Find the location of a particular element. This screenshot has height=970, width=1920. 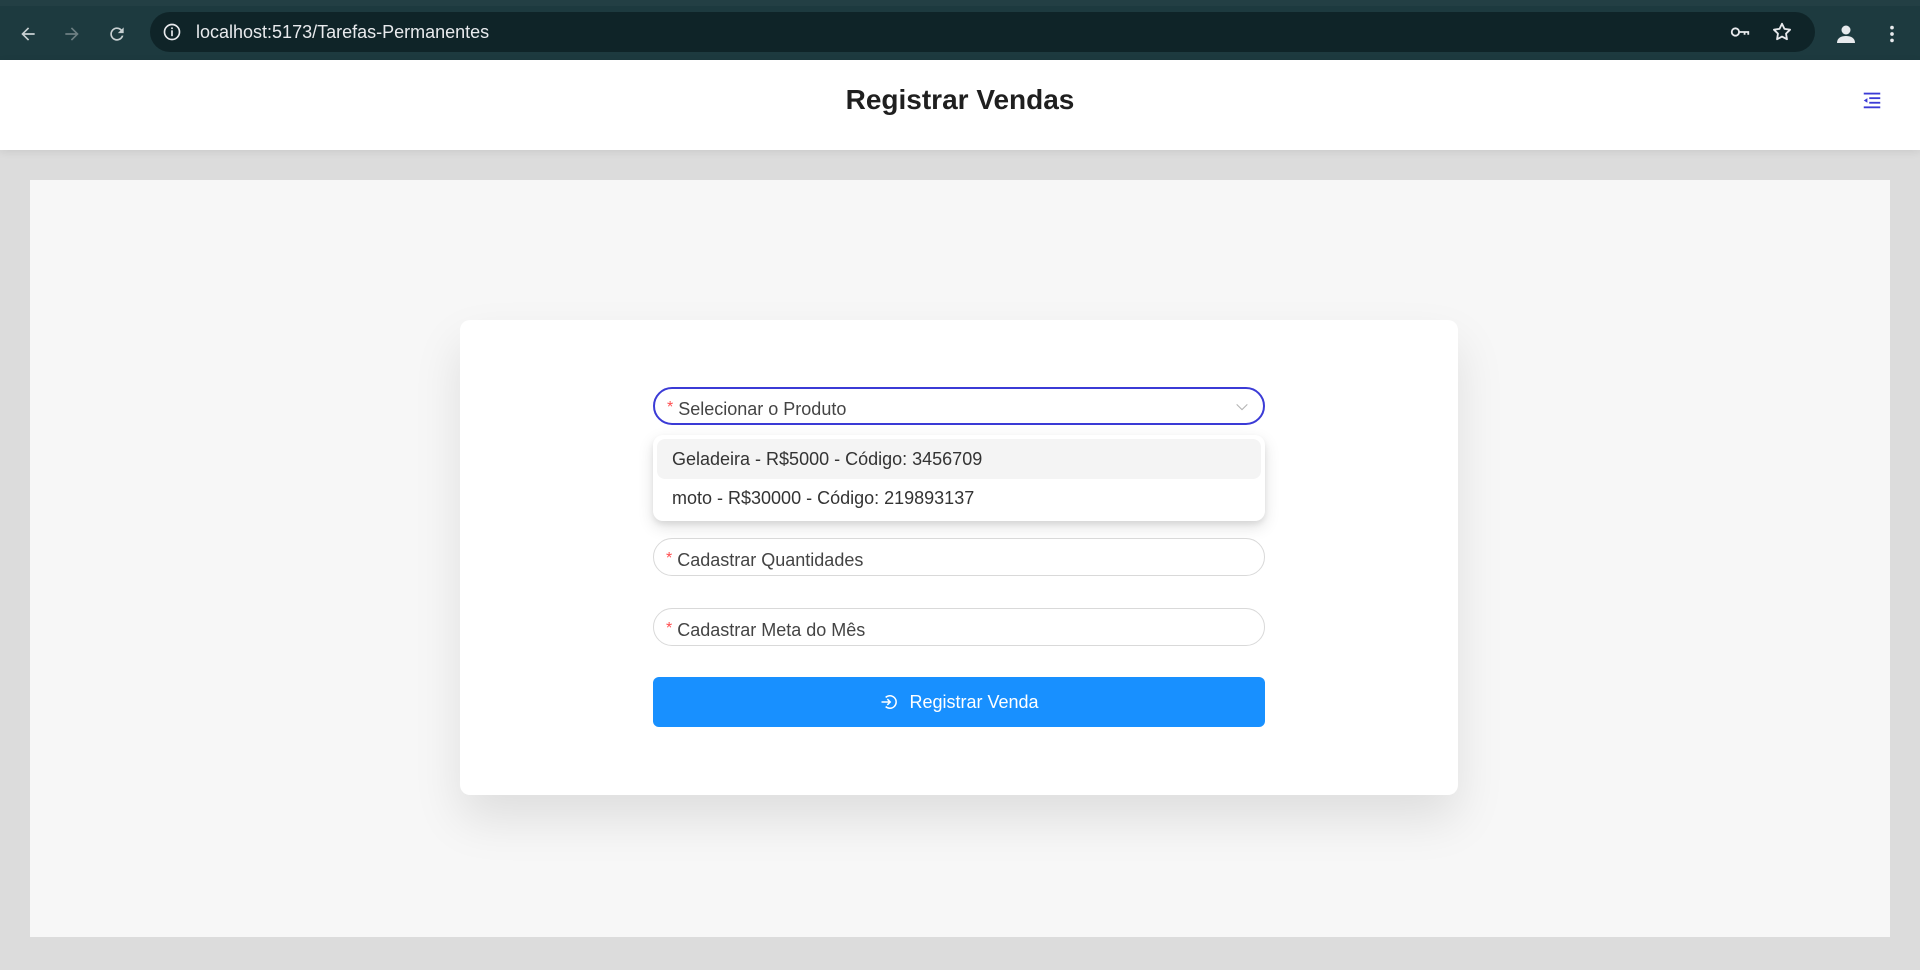

product-select: * Selecionar o Produto is located at coordinates (959, 406).